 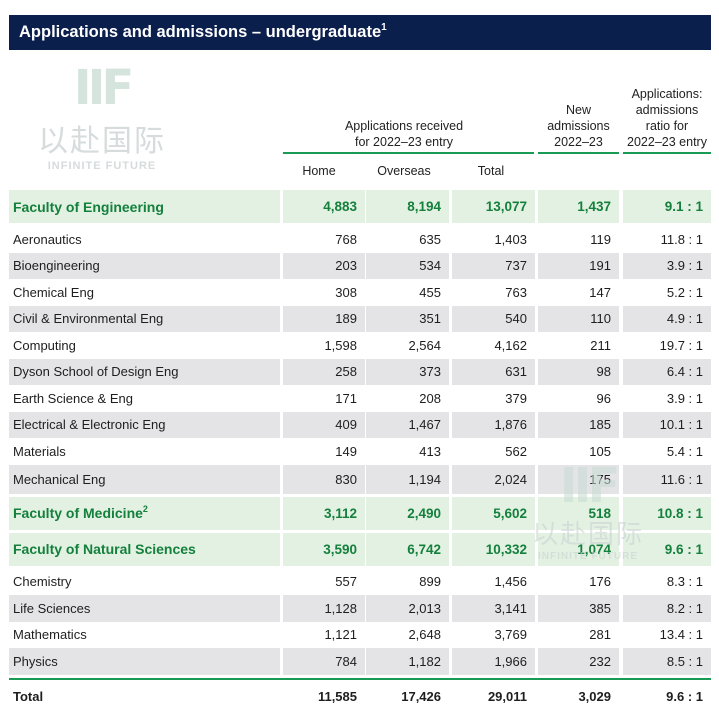 What do you see at coordinates (47, 239) in the screenshot?
I see `row-name: Aeronautics` at bounding box center [47, 239].